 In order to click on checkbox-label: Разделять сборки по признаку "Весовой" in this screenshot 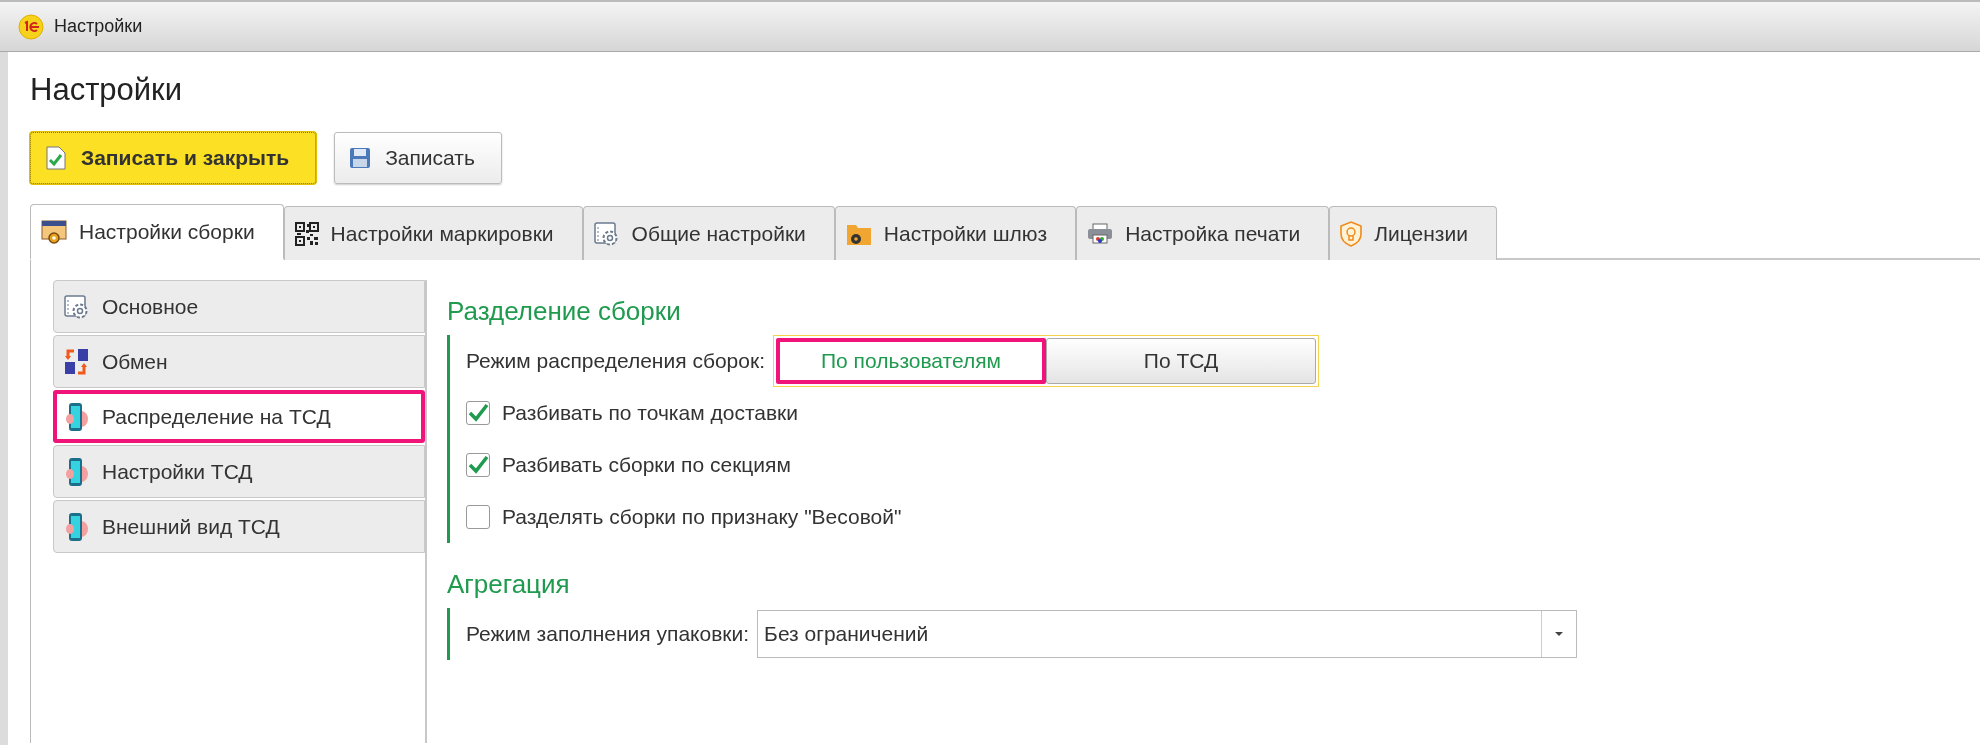, I will do `click(702, 517)`.